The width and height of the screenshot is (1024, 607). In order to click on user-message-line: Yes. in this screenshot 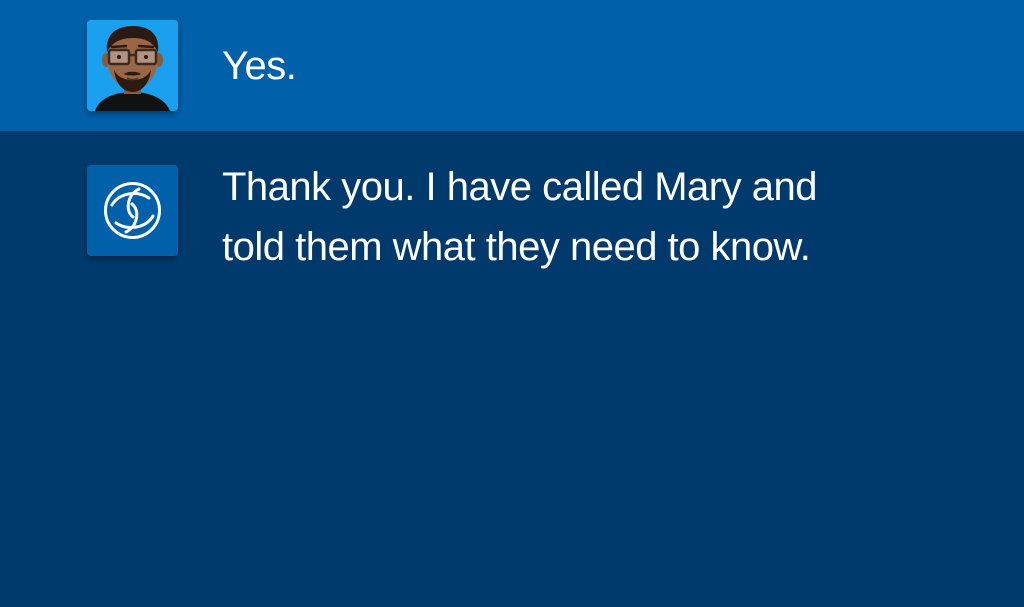, I will do `click(259, 66)`.